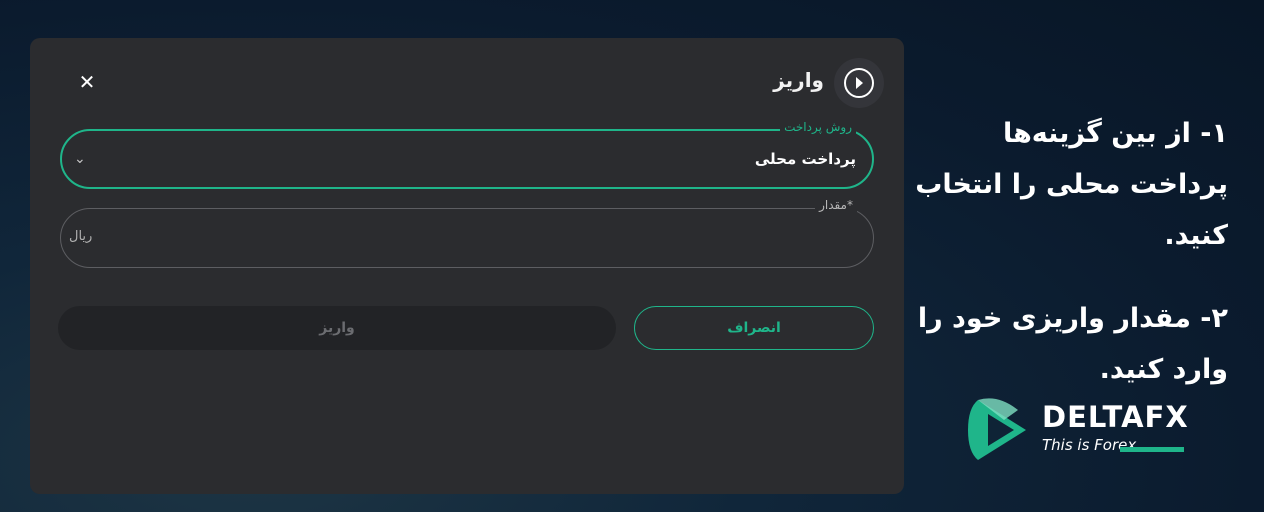 The height and width of the screenshot is (512, 1264). What do you see at coordinates (80, 159) in the screenshot?
I see `chevron-down-icon: ⌄` at bounding box center [80, 159].